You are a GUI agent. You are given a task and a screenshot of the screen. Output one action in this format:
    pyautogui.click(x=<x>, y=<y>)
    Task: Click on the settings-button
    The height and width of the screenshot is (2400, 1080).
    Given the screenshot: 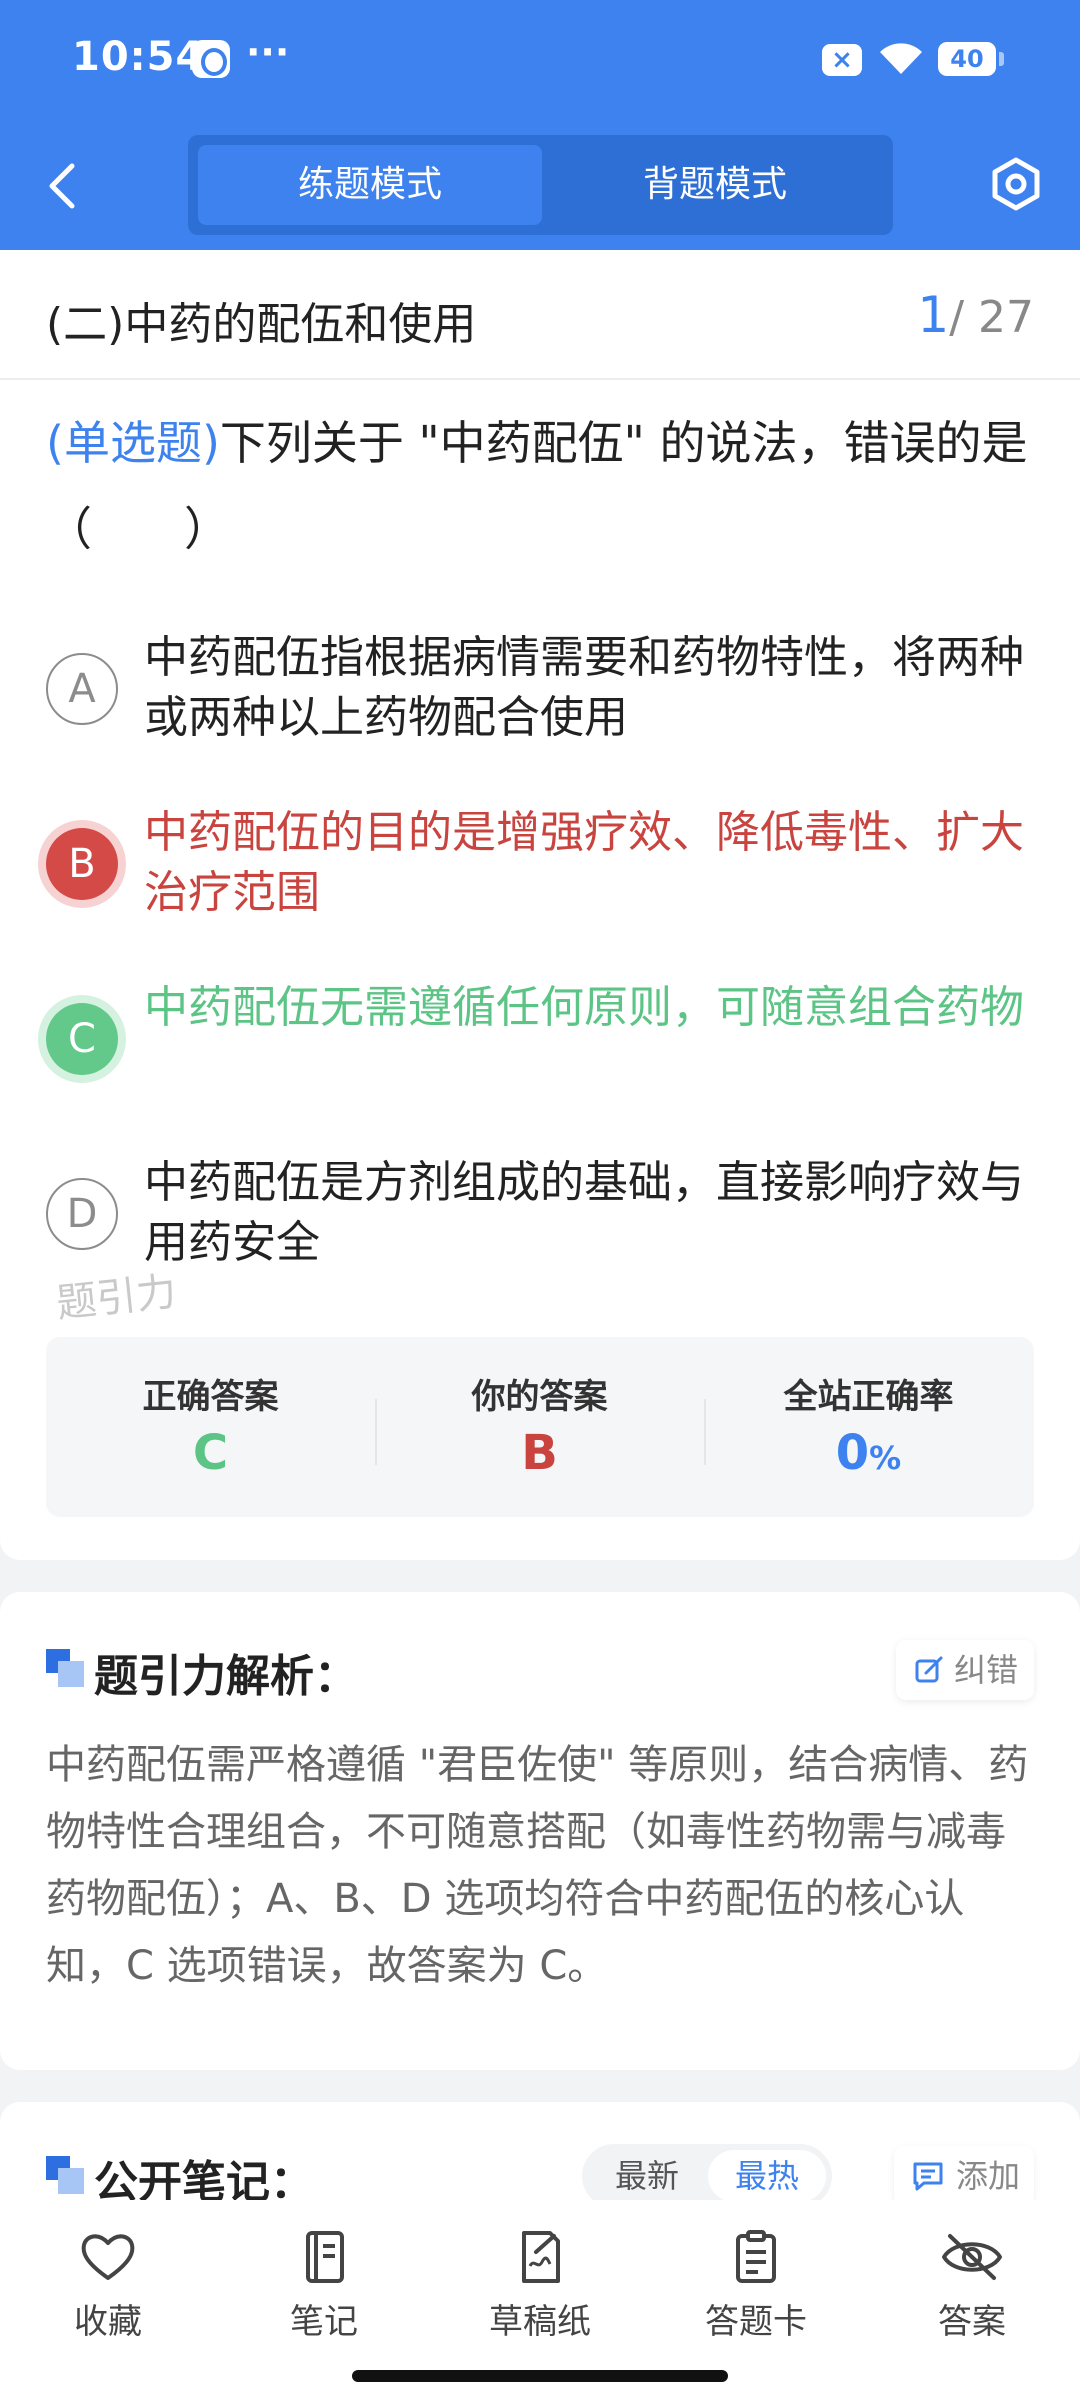 What is the action you would take?
    pyautogui.click(x=1016, y=184)
    